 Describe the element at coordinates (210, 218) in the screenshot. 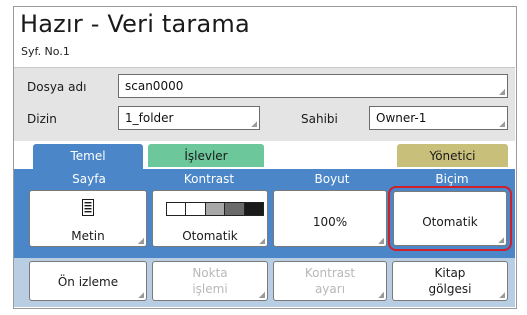

I see `contrast-button: Otomatik` at that location.